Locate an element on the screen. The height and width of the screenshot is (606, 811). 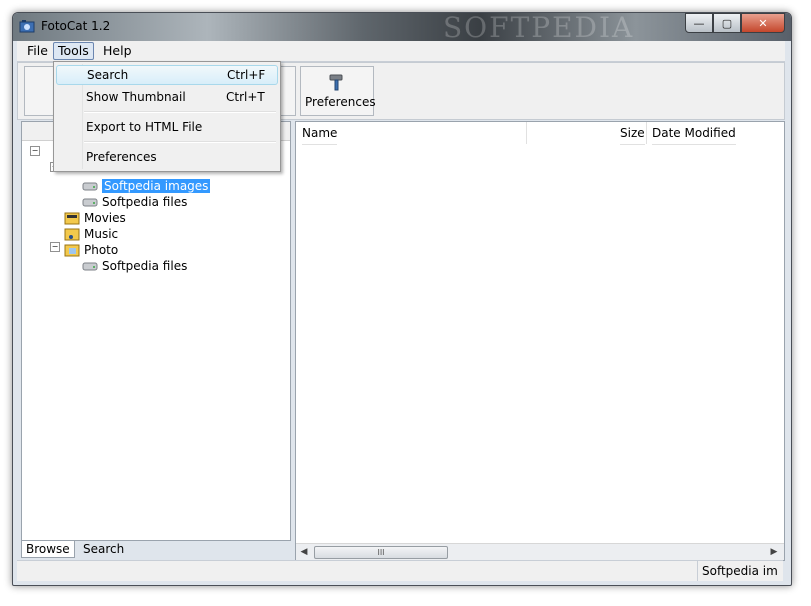
tree-item: Movies is located at coordinates (95, 218).